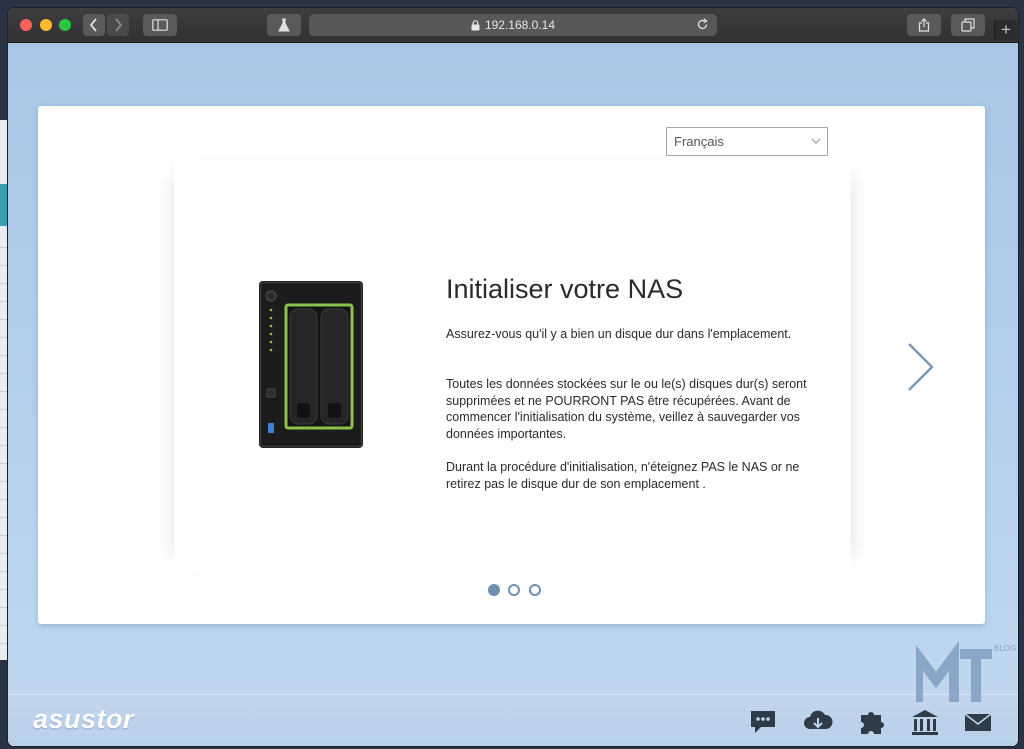 The height and width of the screenshot is (749, 1024). Describe the element at coordinates (818, 722) in the screenshot. I see `cloud-download-icon` at that location.